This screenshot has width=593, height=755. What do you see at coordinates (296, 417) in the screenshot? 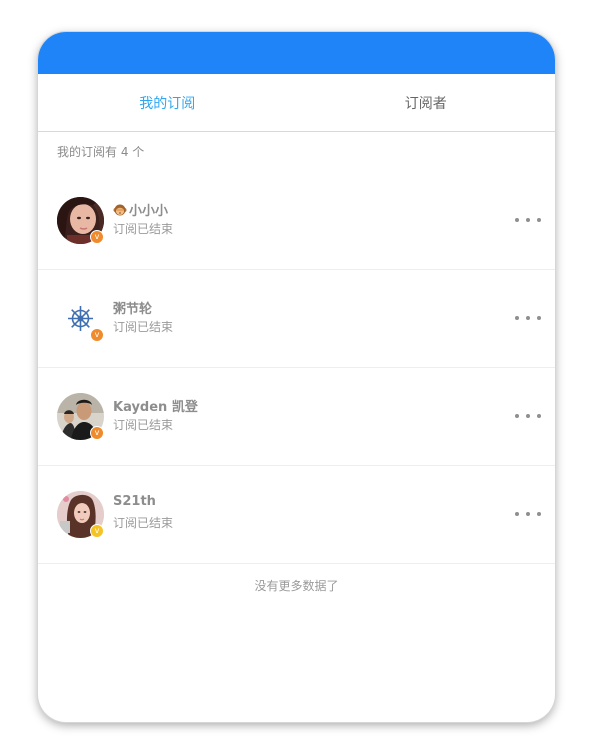
I see `list-item: v Kayden 凯登 订阅已结束` at bounding box center [296, 417].